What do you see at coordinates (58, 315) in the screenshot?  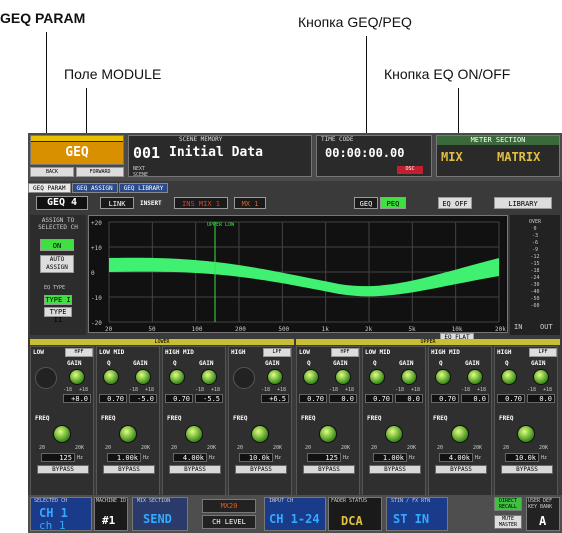 I see `type2-button: TYPE II` at bounding box center [58, 315].